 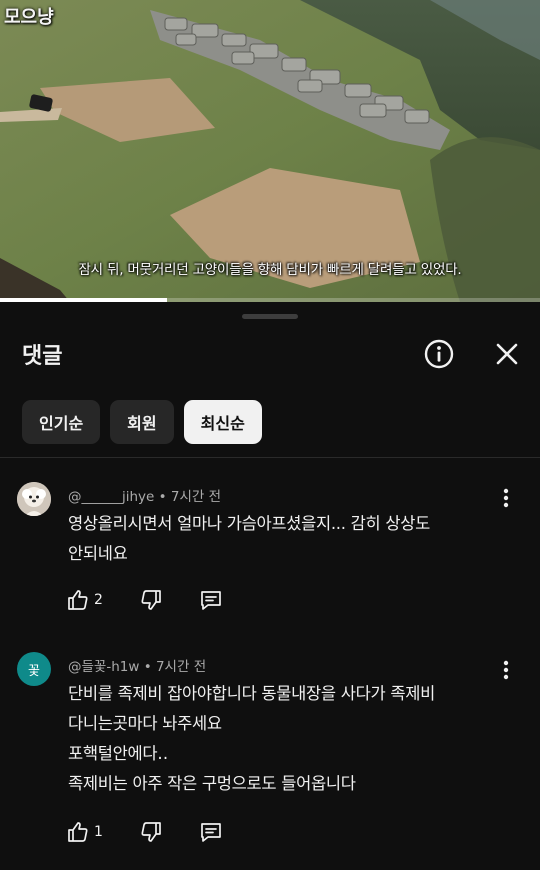 I want to click on comment-meta: @들꽃-h1w • 7시간 전, so click(x=137, y=665).